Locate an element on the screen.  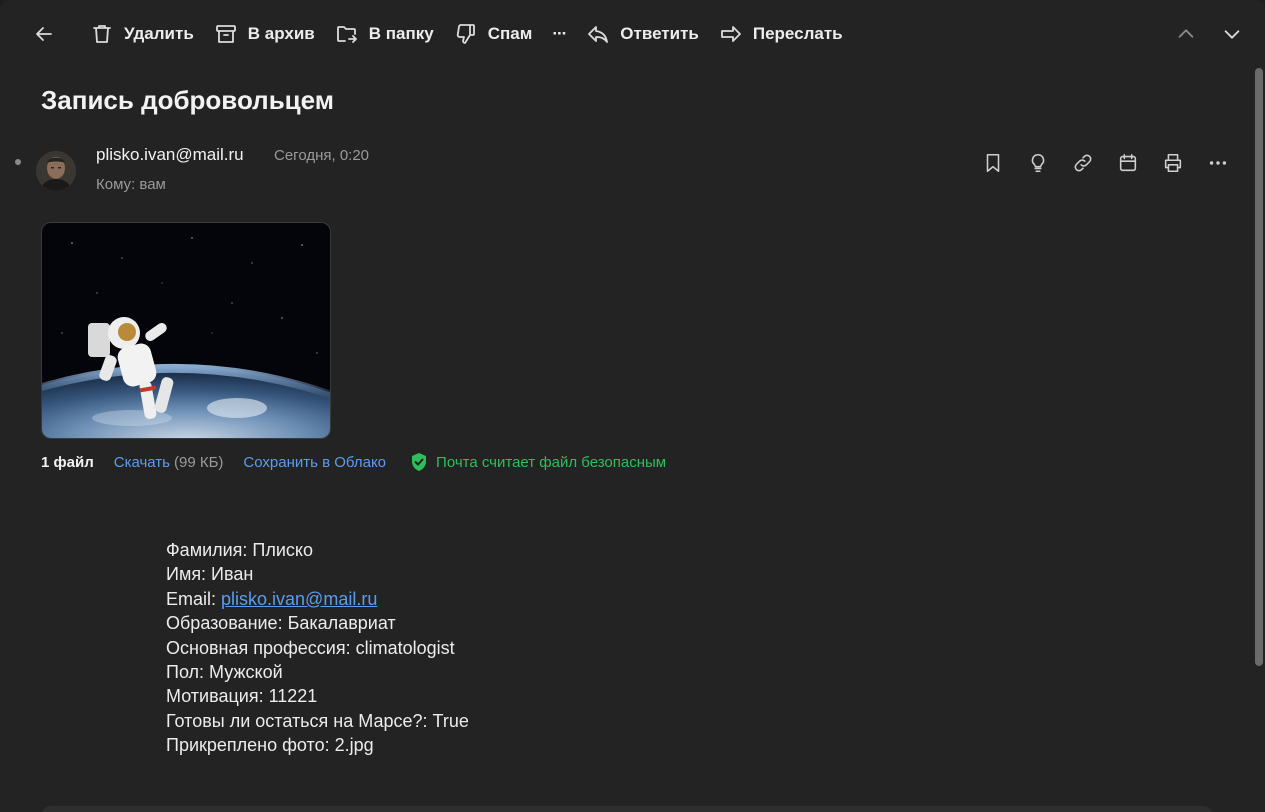
body-mars: Готовы ли остаться на Марсе?: True is located at coordinates (317, 720).